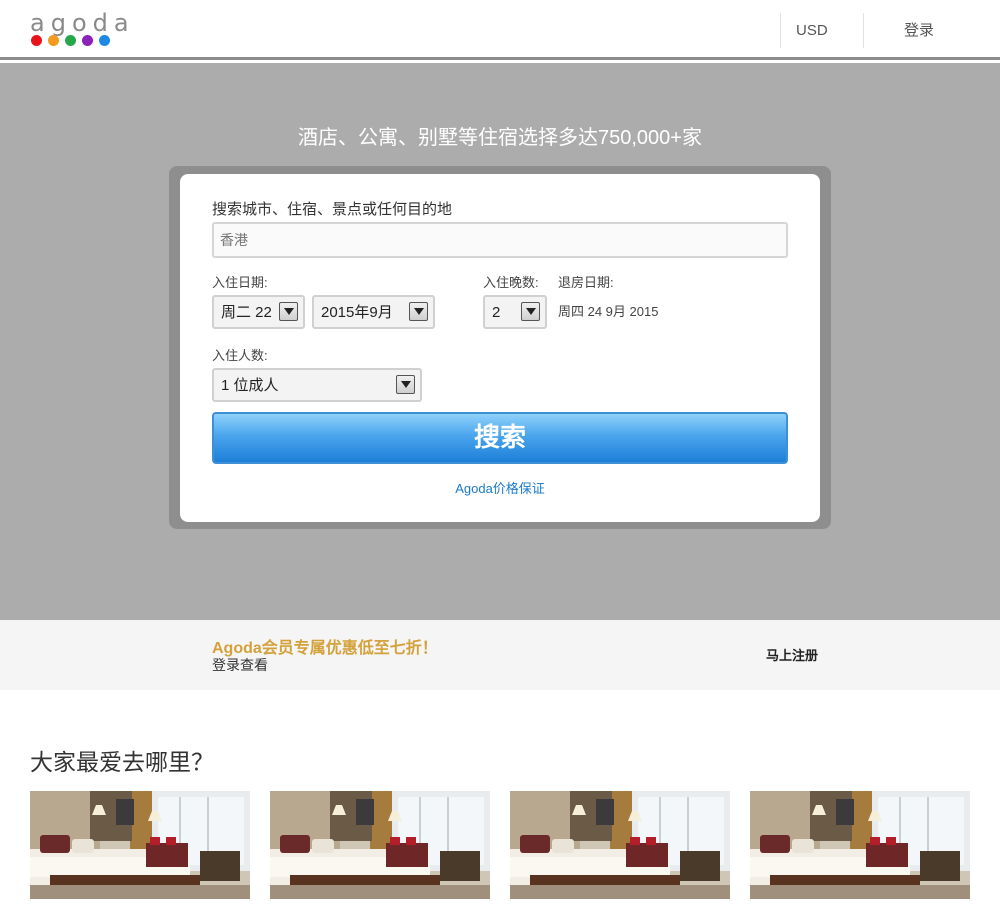 The image size is (1000, 909). Describe the element at coordinates (500, 655) in the screenshot. I see `member-promo-banner: Agoda会员专属优惠低至七折！ 登录查看 马上注册` at that location.